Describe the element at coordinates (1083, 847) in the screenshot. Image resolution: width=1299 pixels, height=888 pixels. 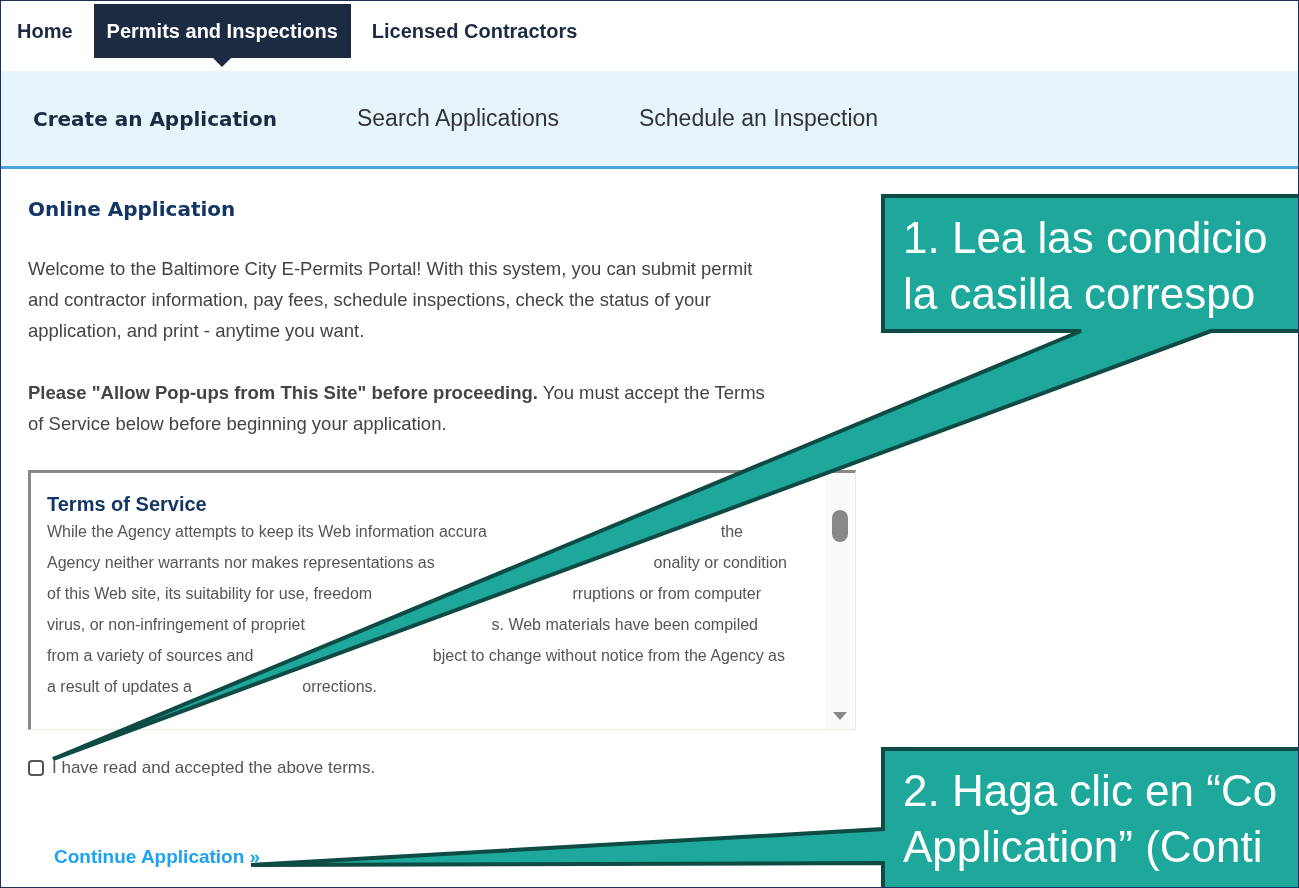
I see `callout-text: Application” (Conti` at that location.